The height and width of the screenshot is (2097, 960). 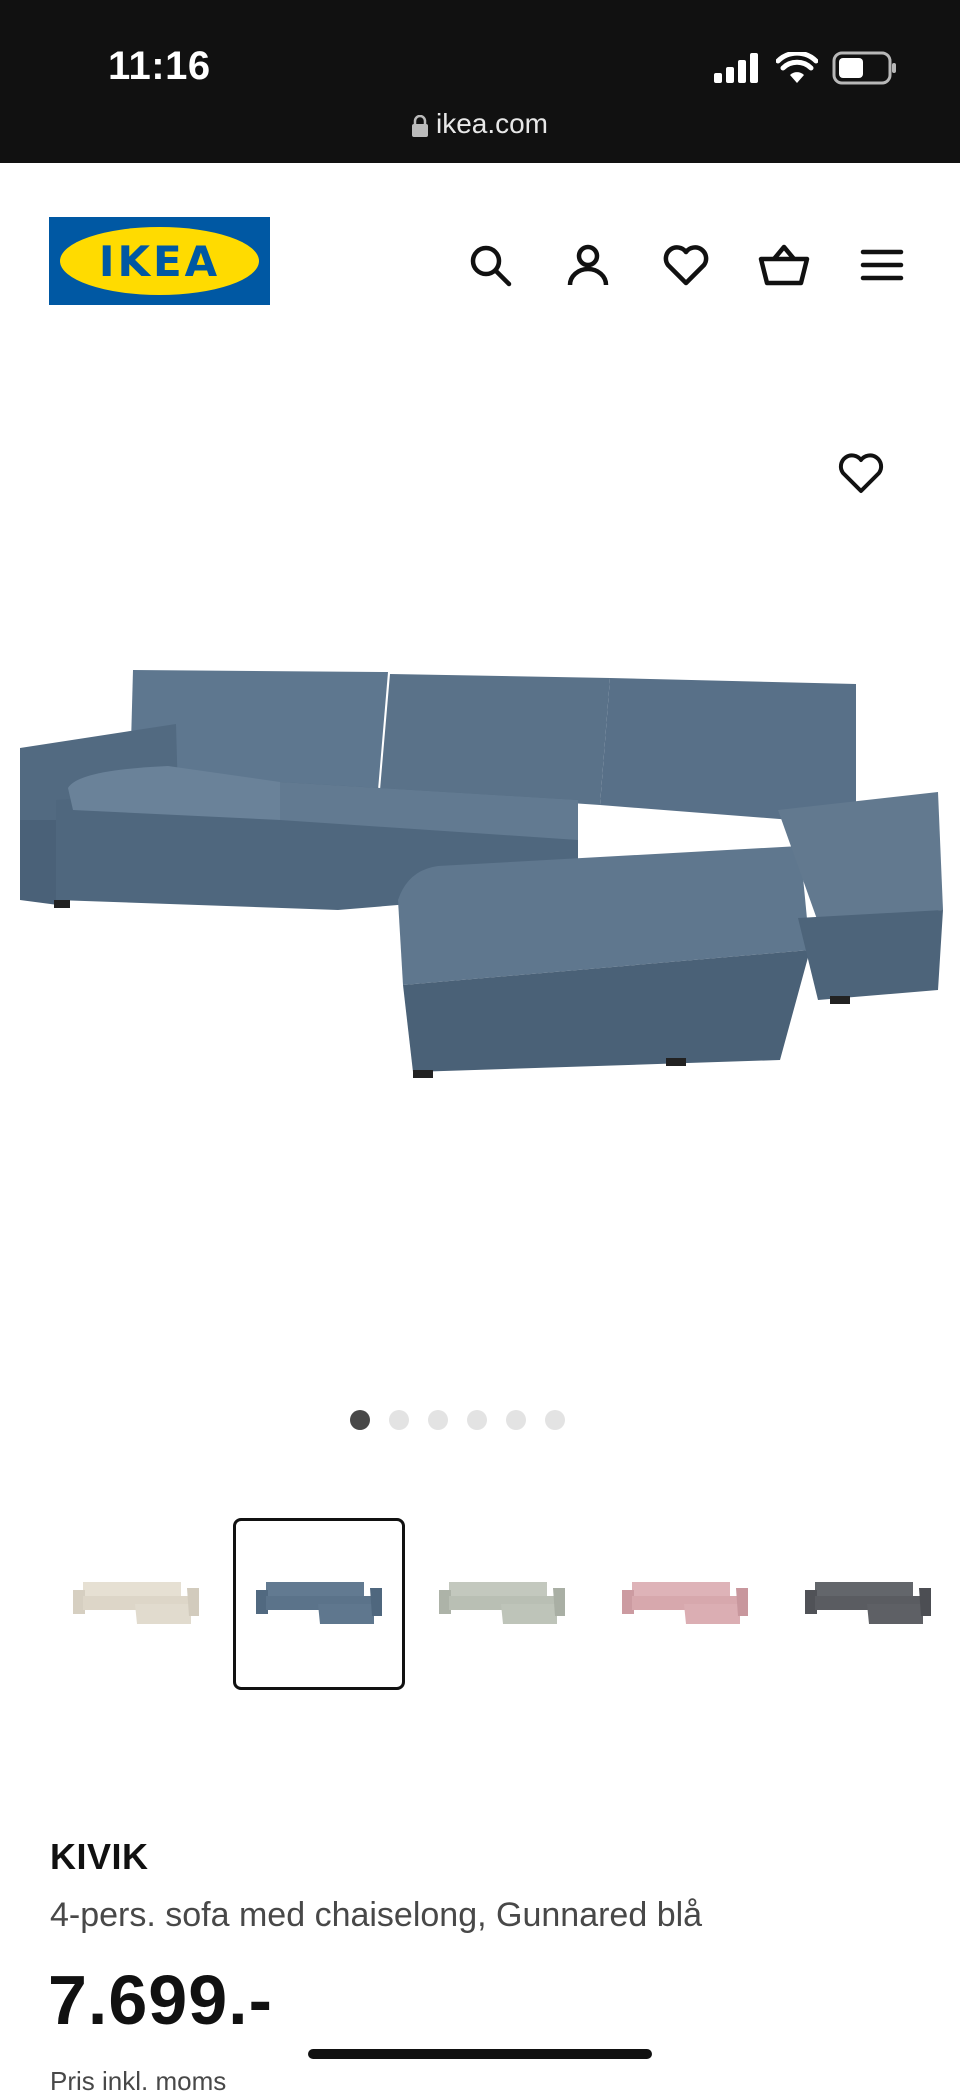 What do you see at coordinates (160, 2000) in the screenshot?
I see `product-price: 7.699.-` at bounding box center [160, 2000].